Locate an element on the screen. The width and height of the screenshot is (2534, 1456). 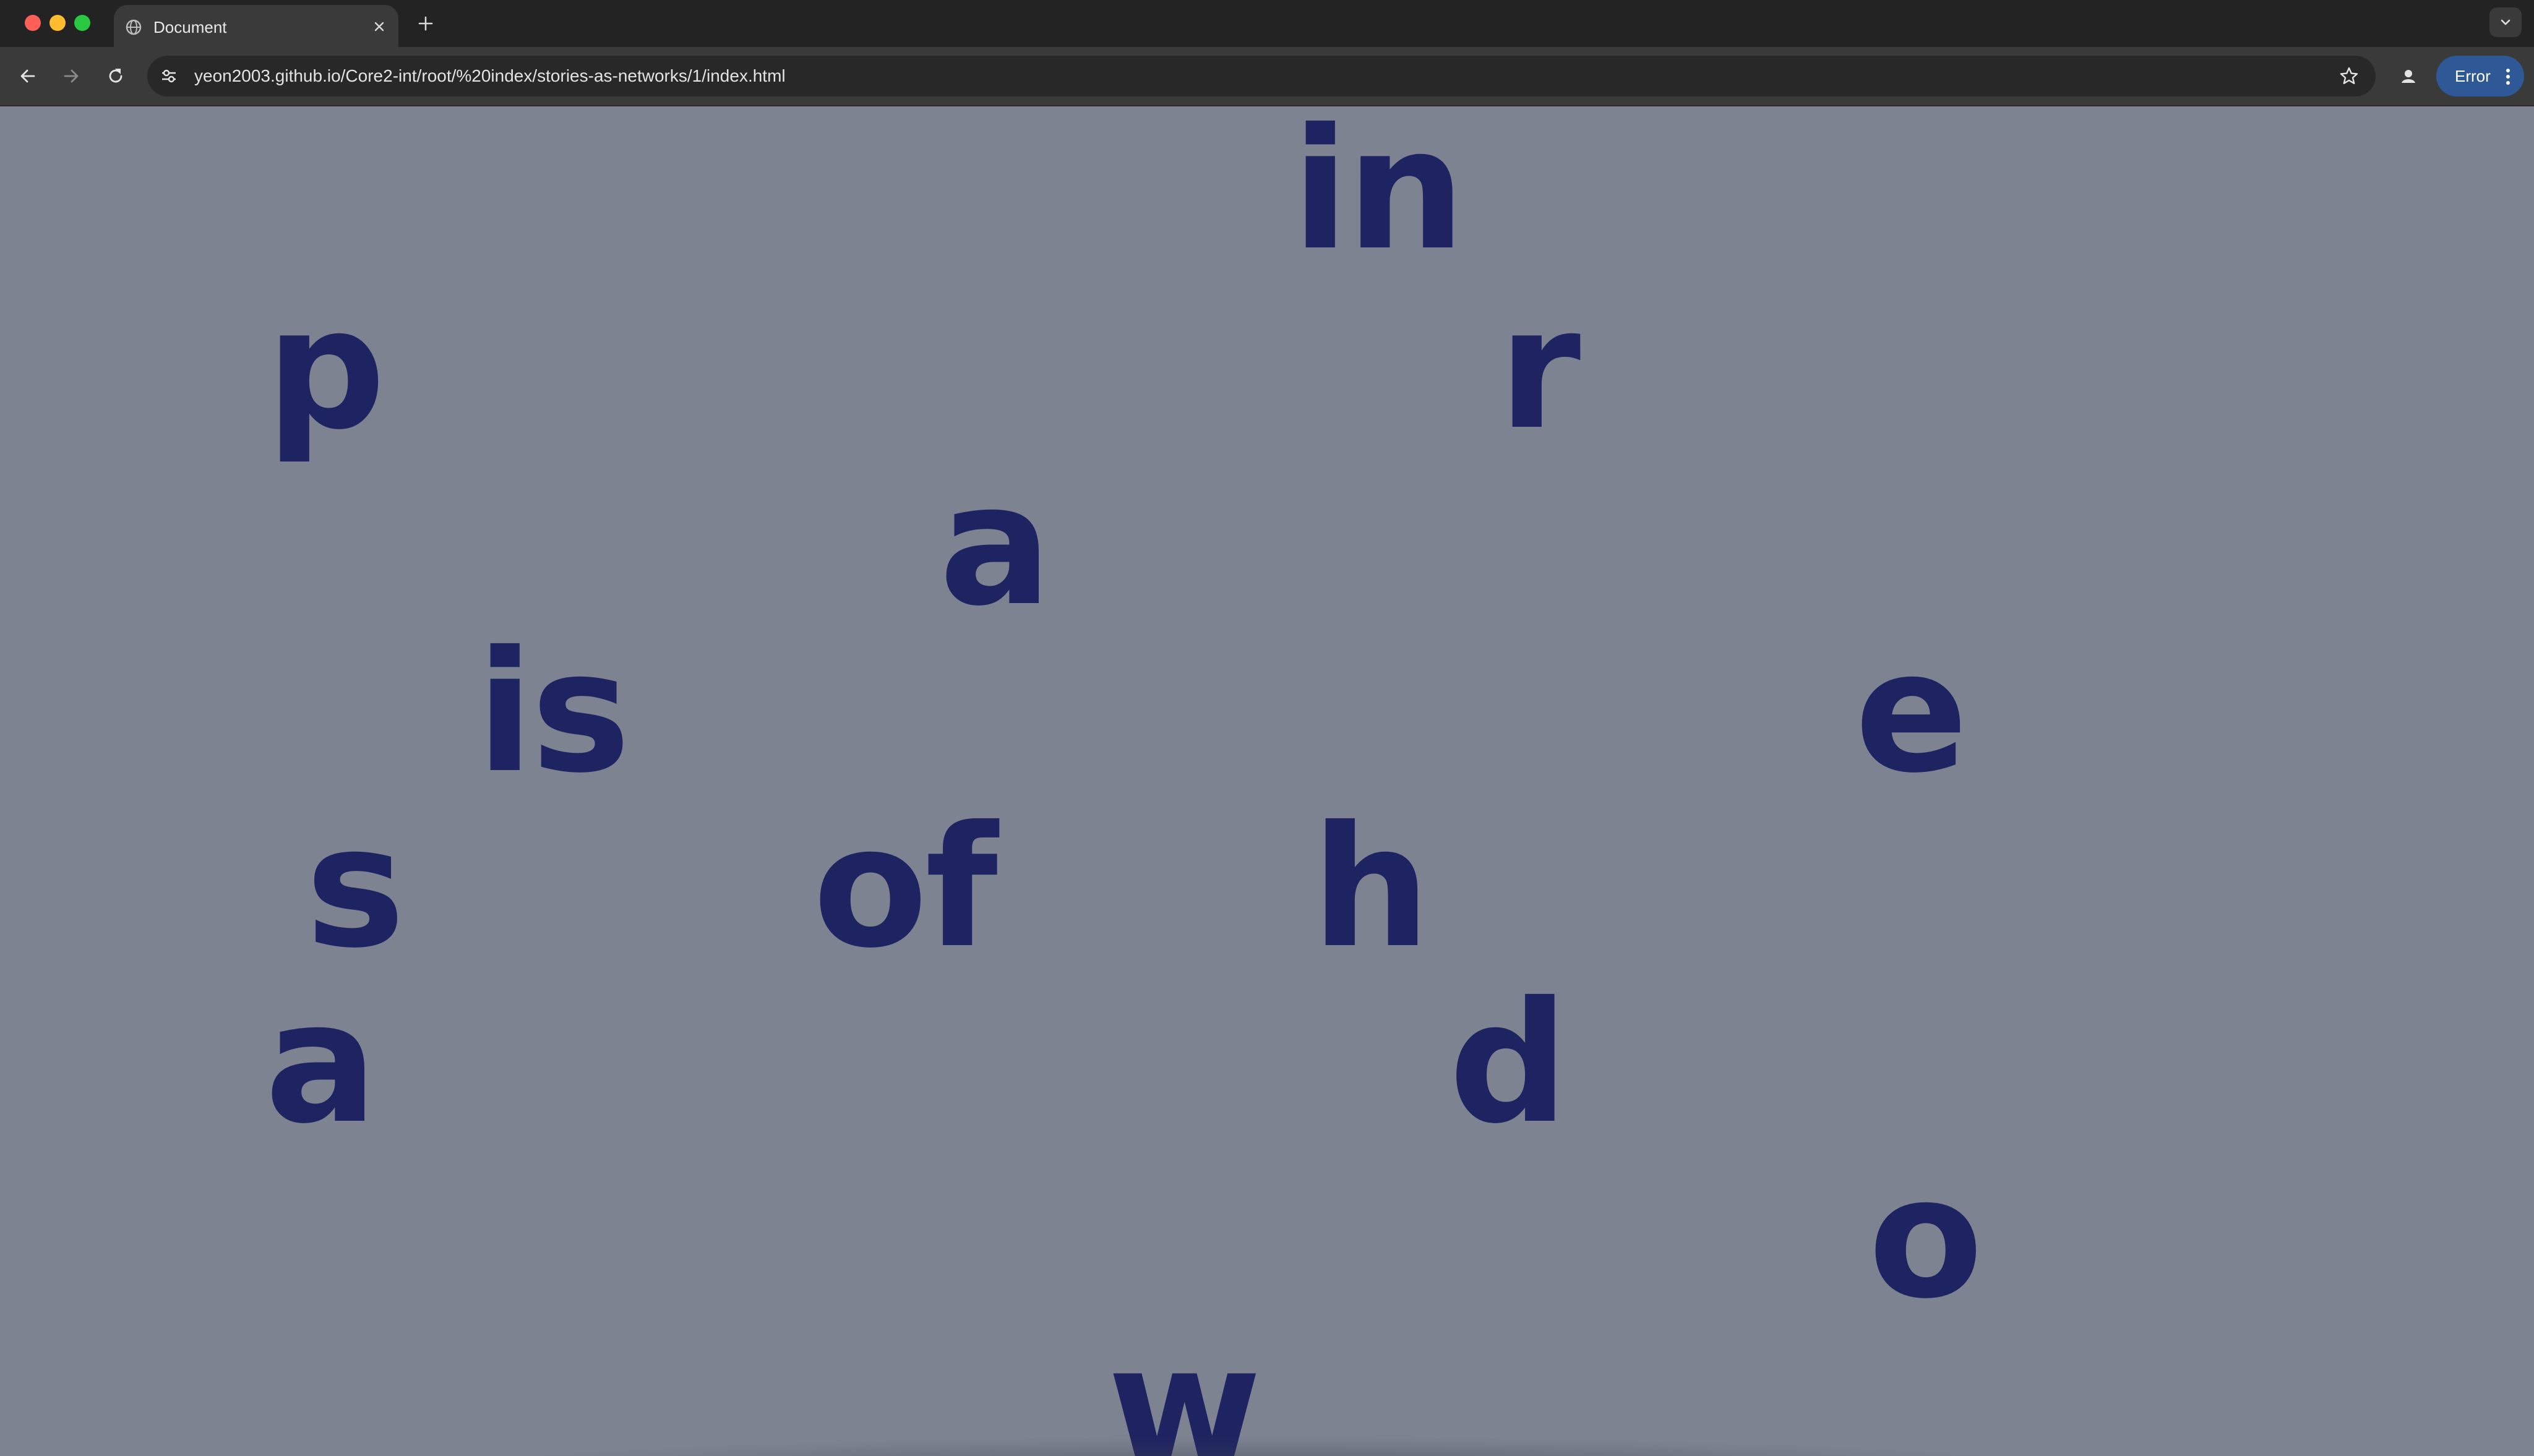
tab-title: Document is located at coordinates (190, 27).